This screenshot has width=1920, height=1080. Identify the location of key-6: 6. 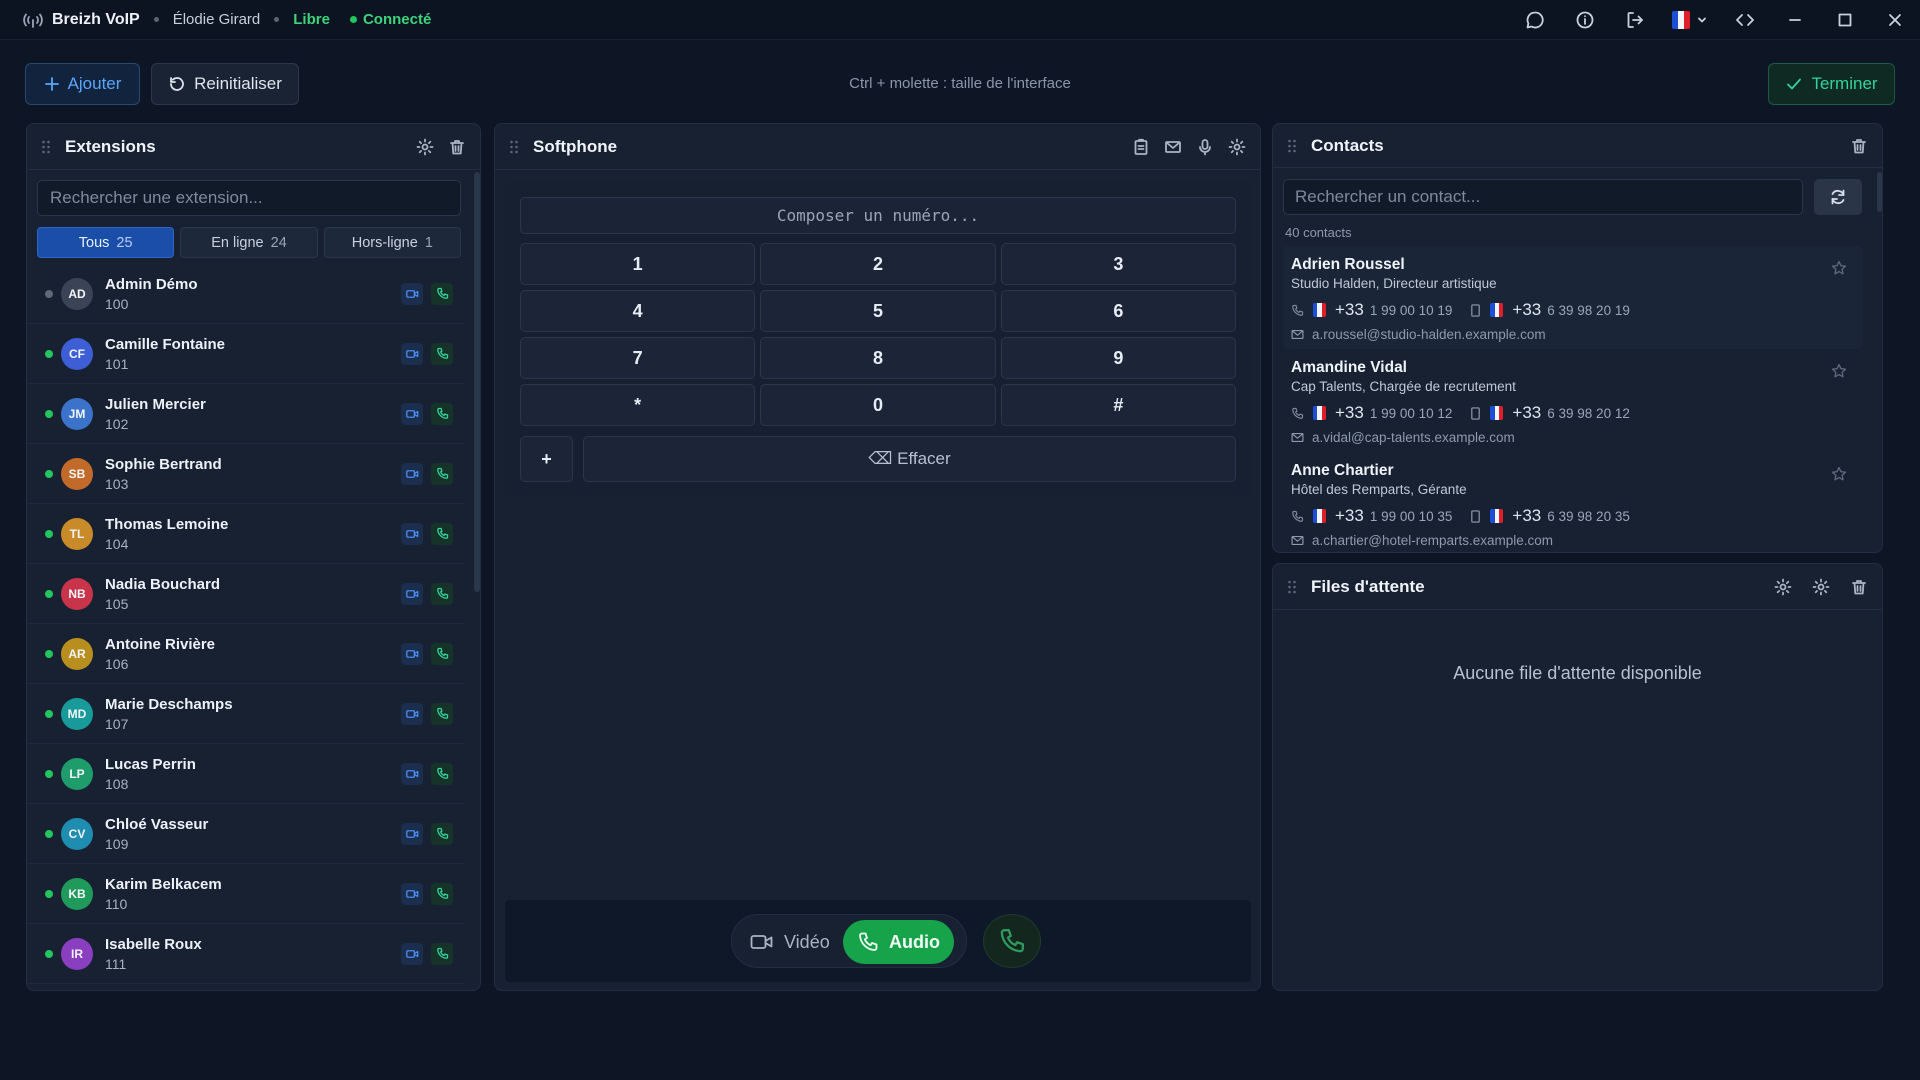
(1118, 311).